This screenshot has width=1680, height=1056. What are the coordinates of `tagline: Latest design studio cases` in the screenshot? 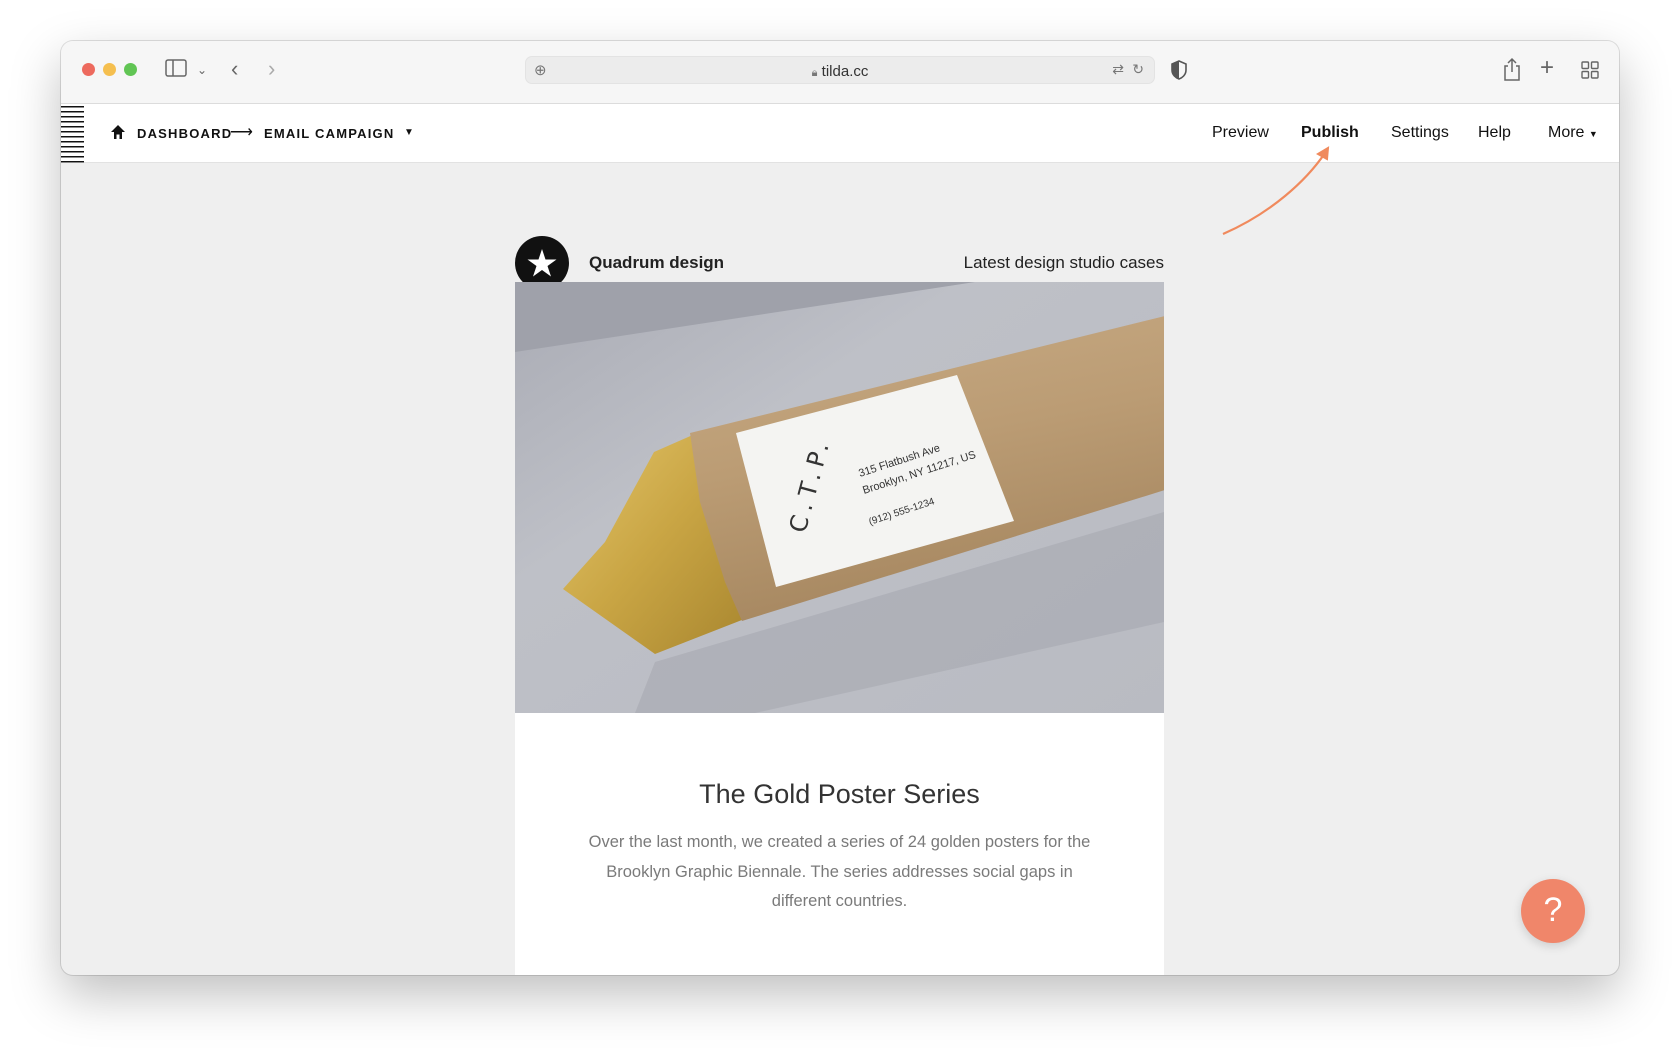 It's located at (1063, 262).